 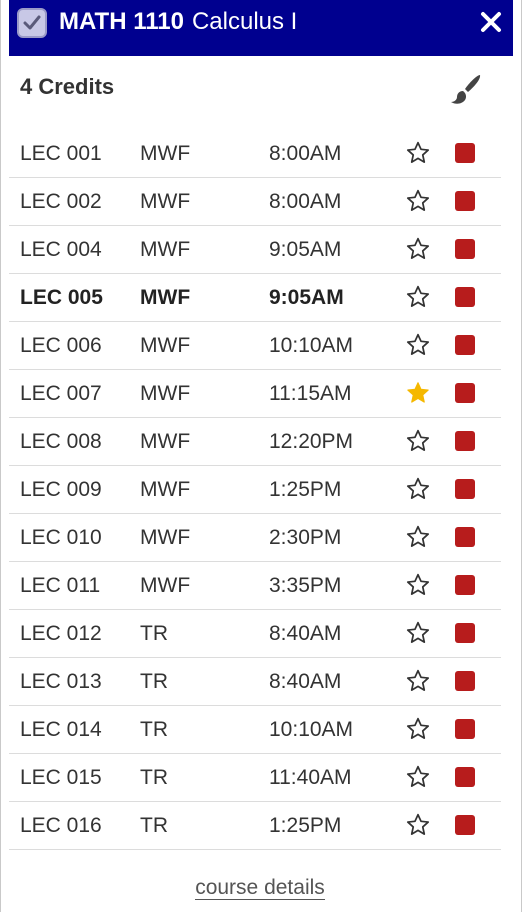 I want to click on close-icon, so click(x=491, y=22).